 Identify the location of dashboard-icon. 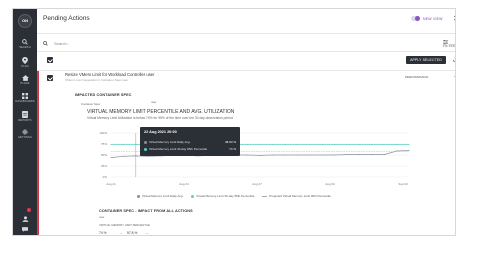
(25, 96).